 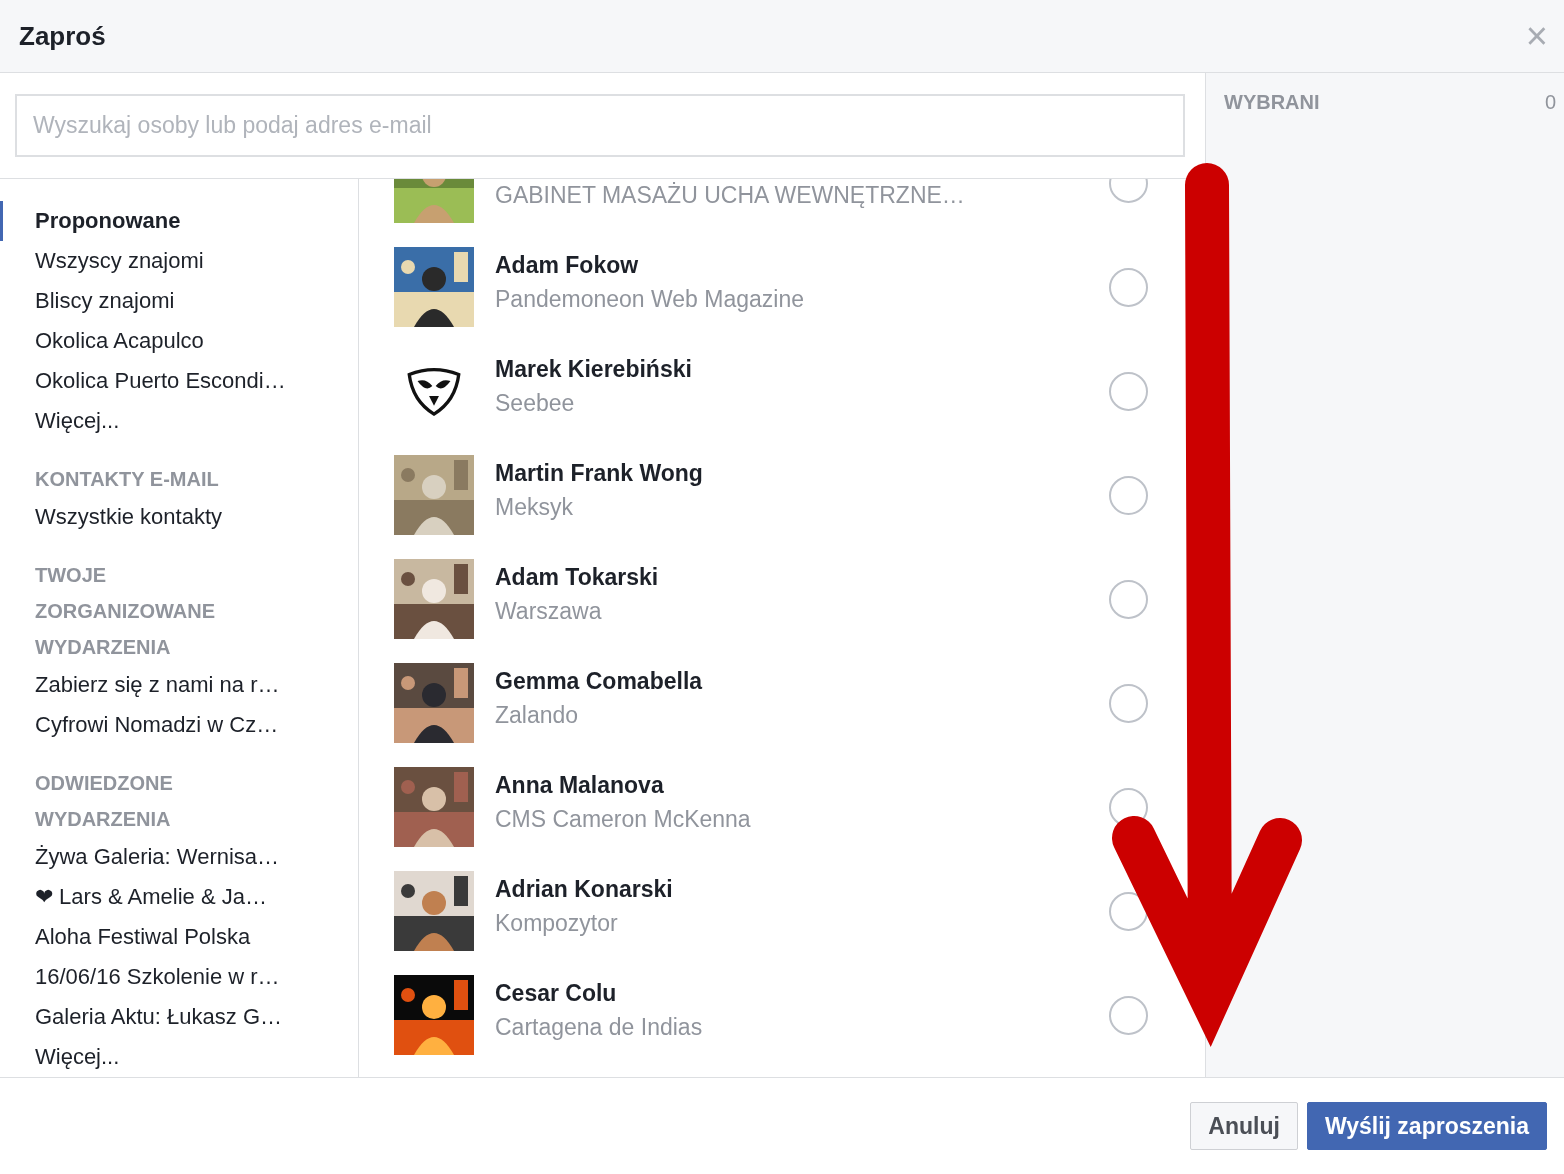 I want to click on person-subtitle: CMS Cameron McKenna, so click(x=623, y=819).